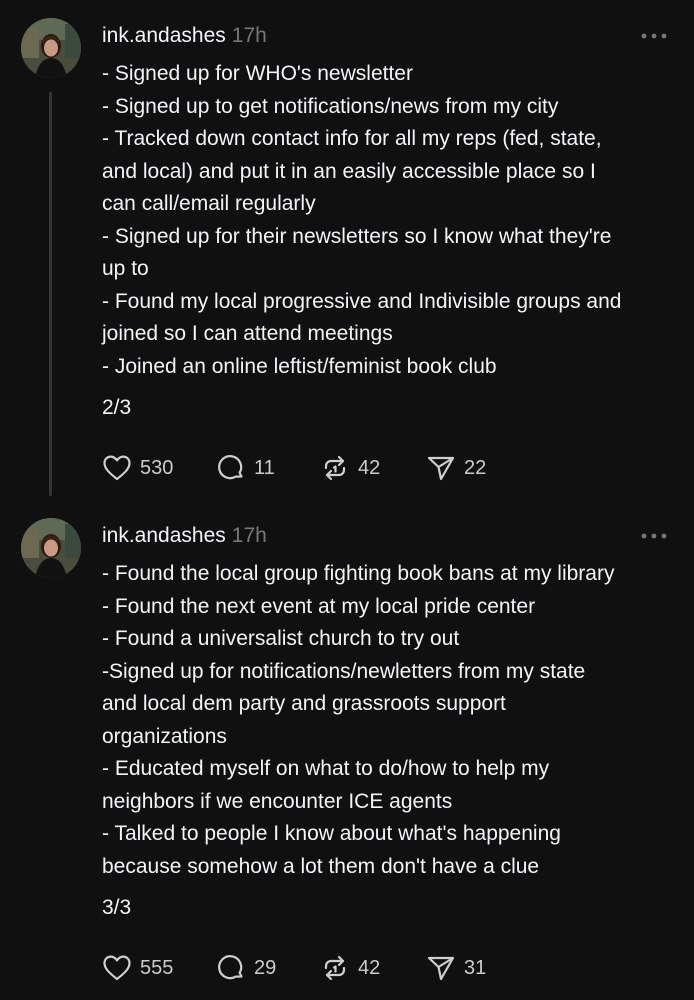 This screenshot has width=694, height=1000. I want to click on share-button: 22, so click(456, 468).